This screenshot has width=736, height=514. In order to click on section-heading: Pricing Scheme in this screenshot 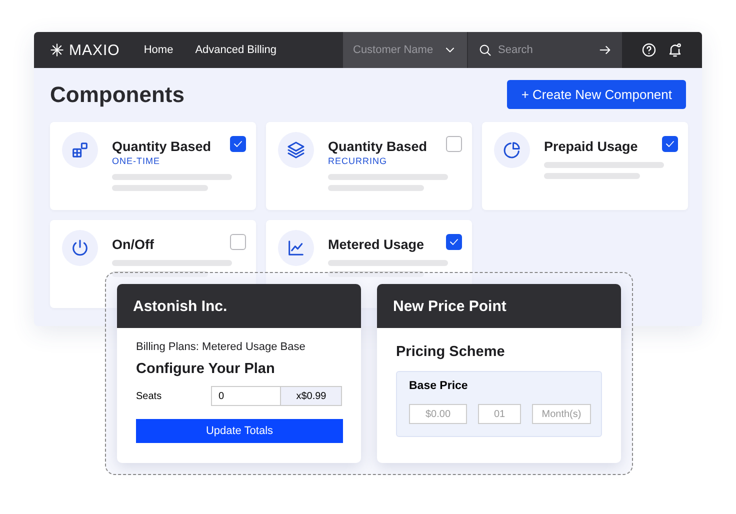, I will do `click(451, 352)`.